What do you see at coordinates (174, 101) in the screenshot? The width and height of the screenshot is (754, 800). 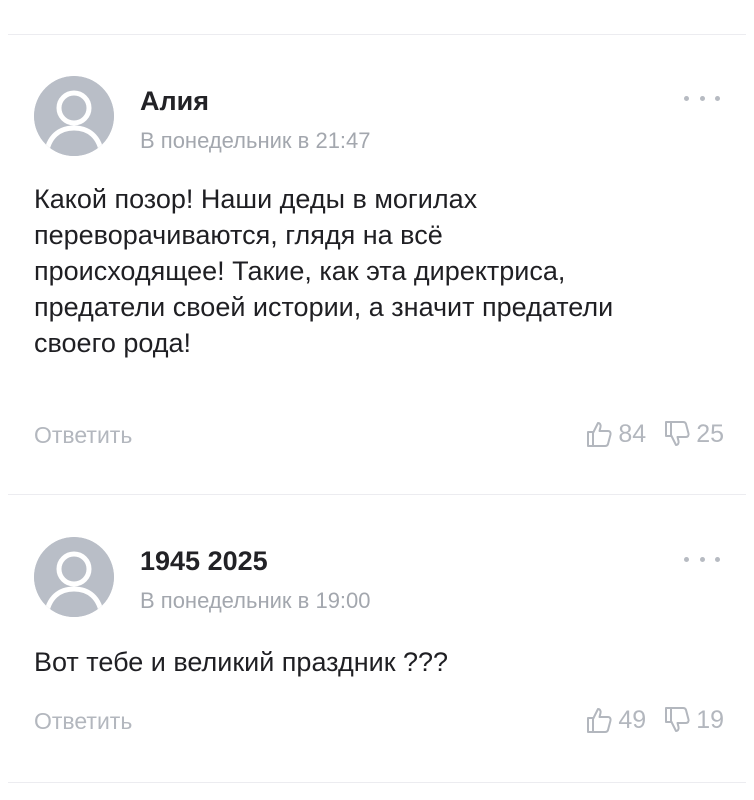 I see `comment-author: Алия` at bounding box center [174, 101].